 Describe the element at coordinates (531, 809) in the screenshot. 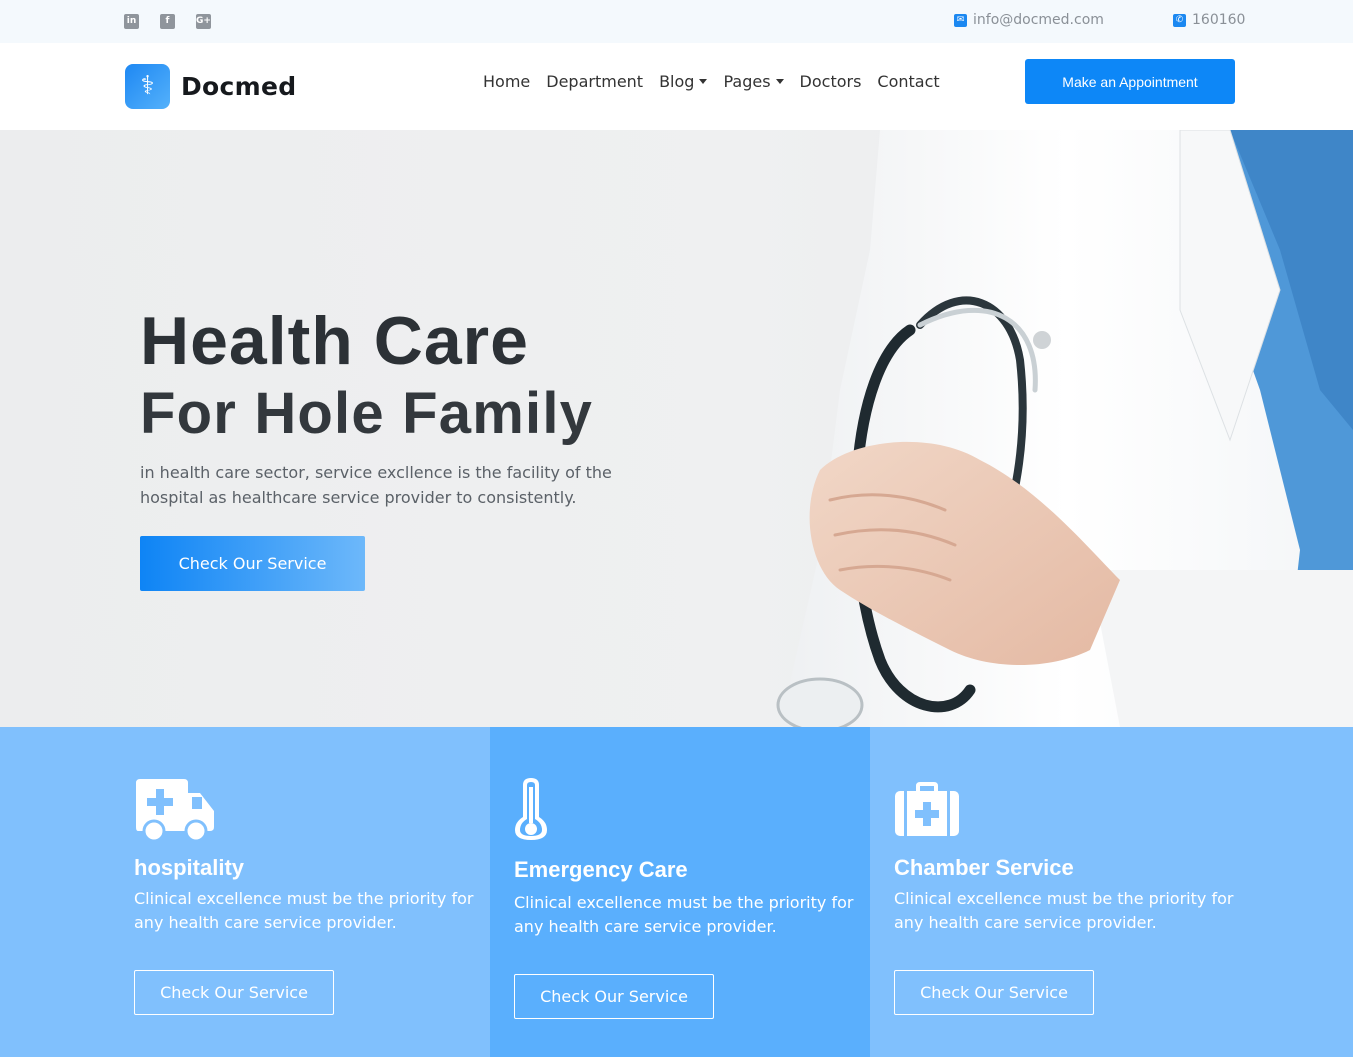

I see `thermometer-icon` at that location.